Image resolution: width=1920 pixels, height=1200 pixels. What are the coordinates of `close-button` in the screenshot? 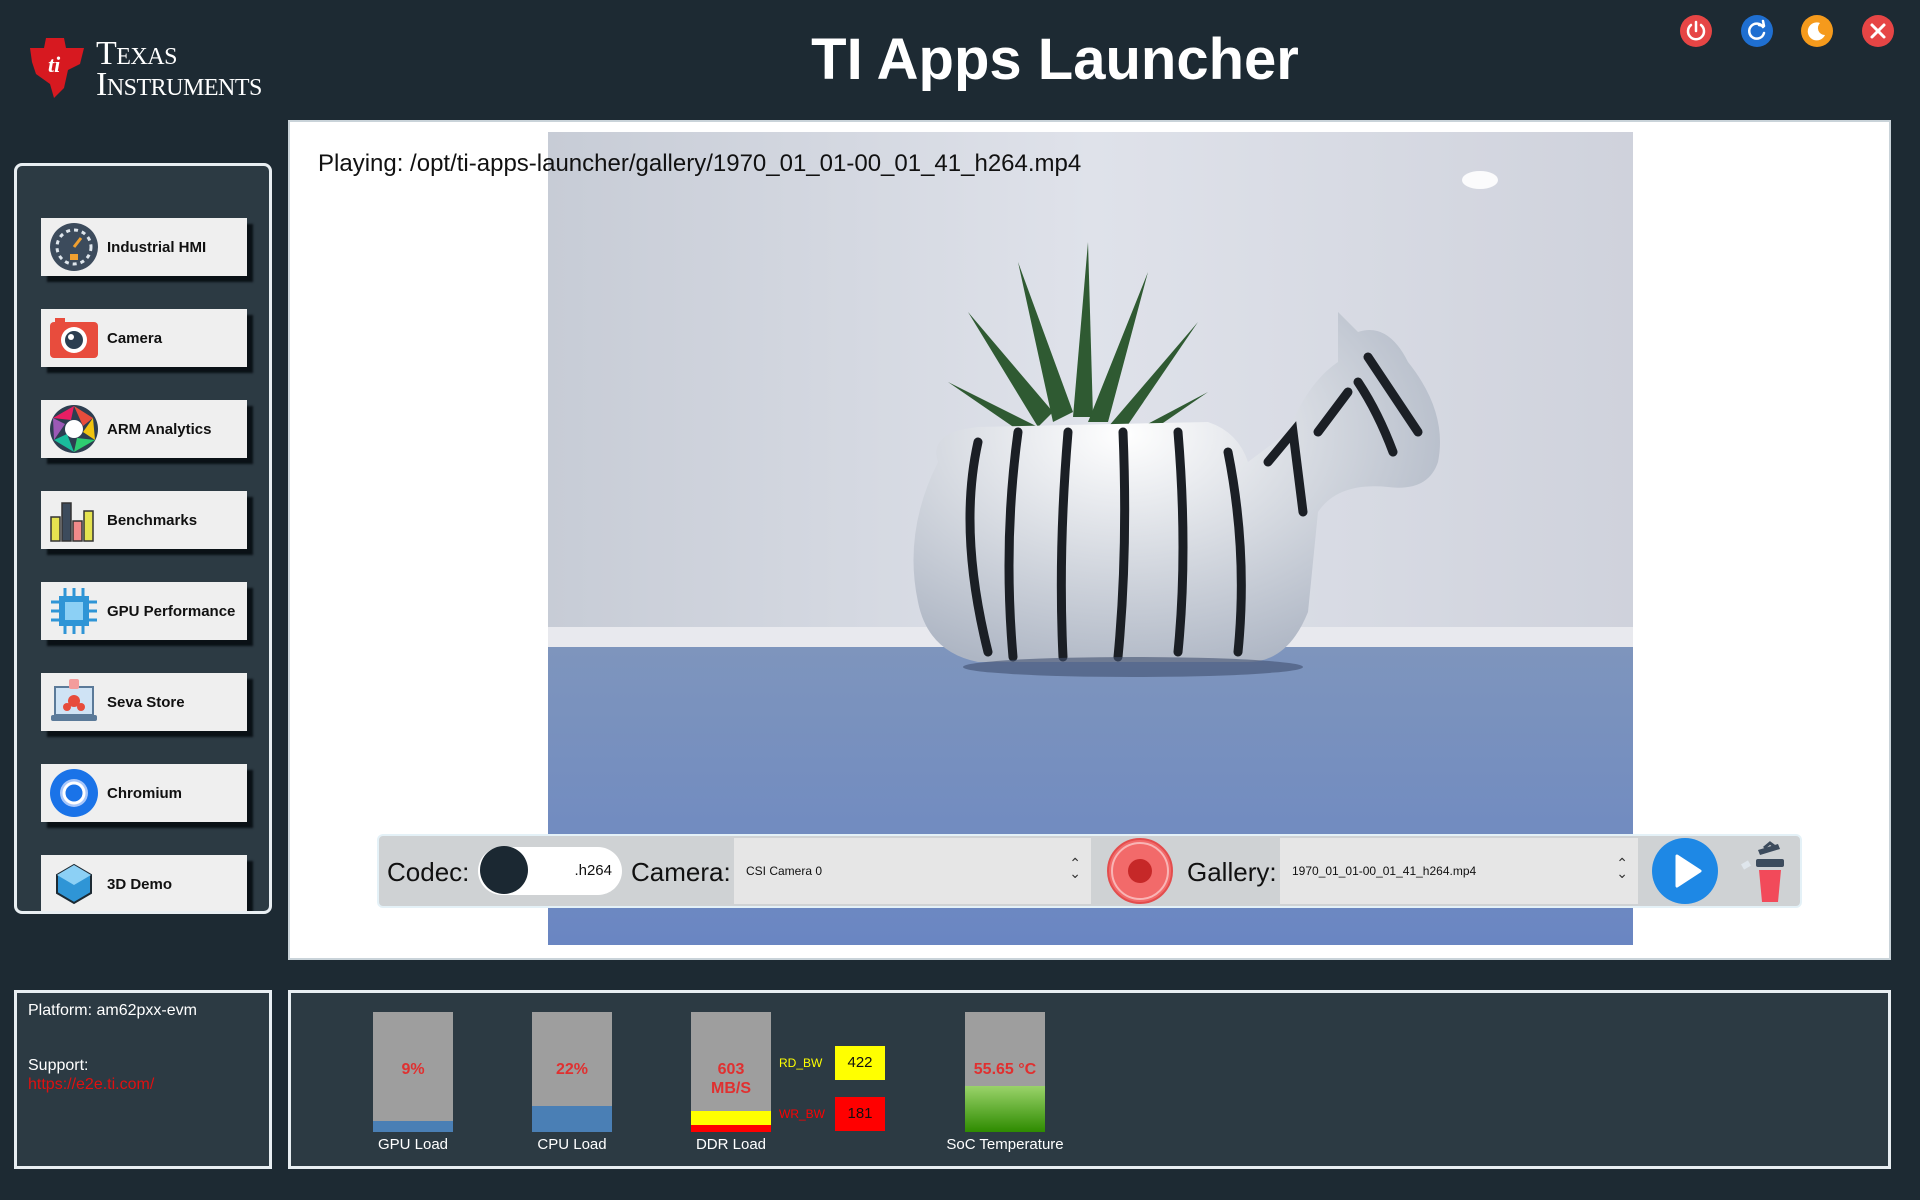 It's located at (1878, 31).